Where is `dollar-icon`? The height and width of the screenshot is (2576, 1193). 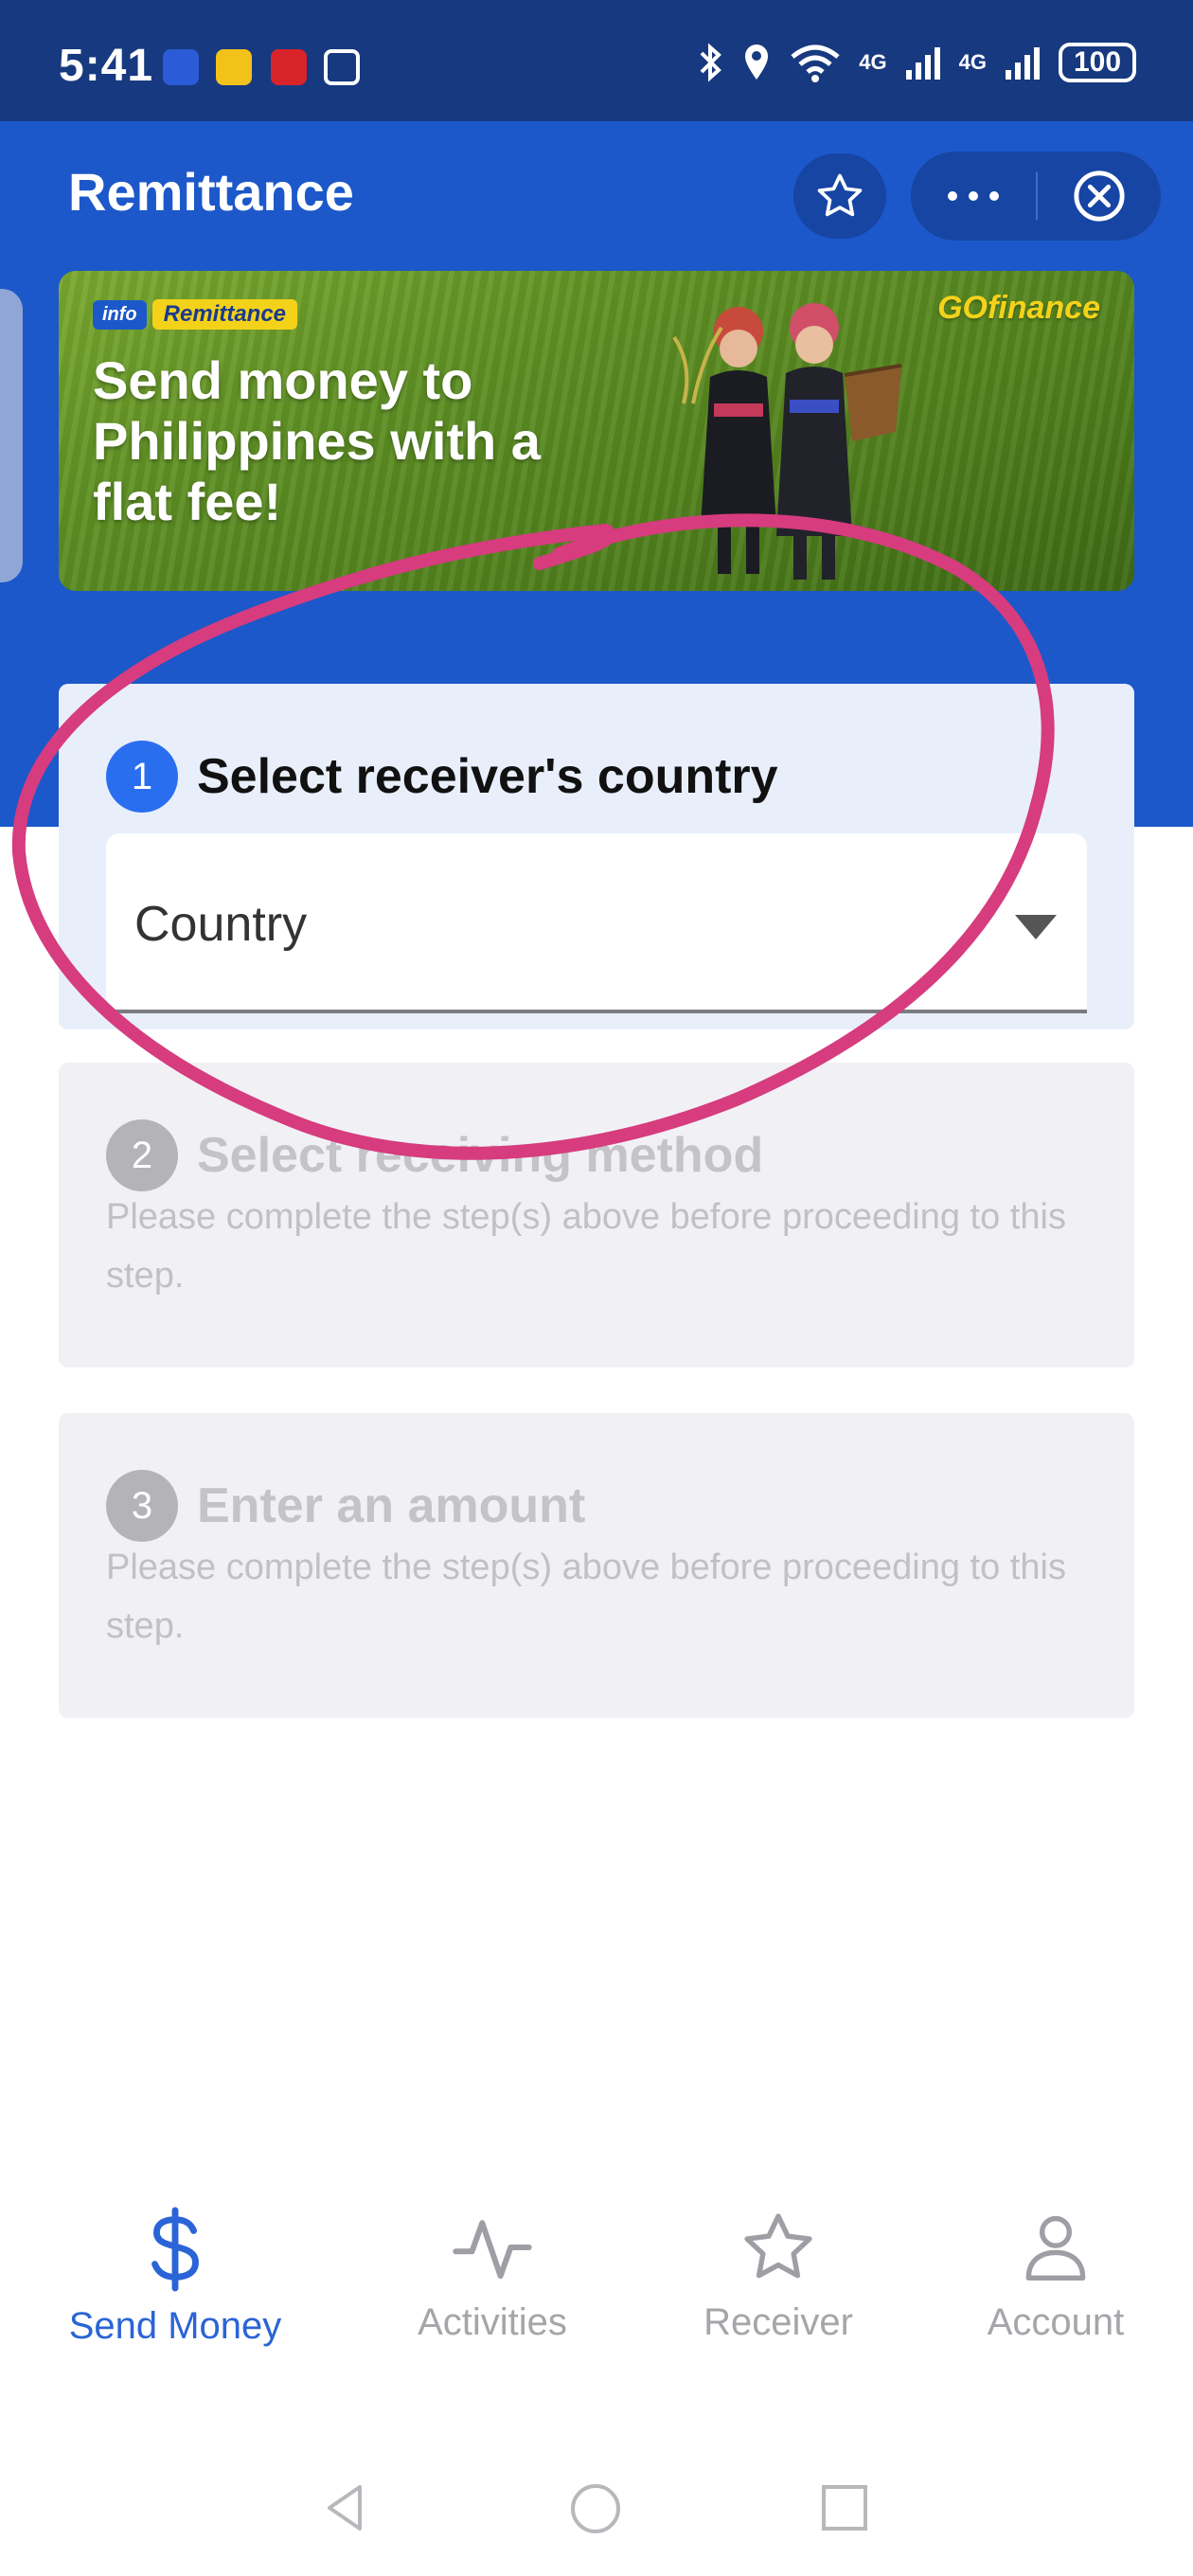
dollar-icon is located at coordinates (175, 2249).